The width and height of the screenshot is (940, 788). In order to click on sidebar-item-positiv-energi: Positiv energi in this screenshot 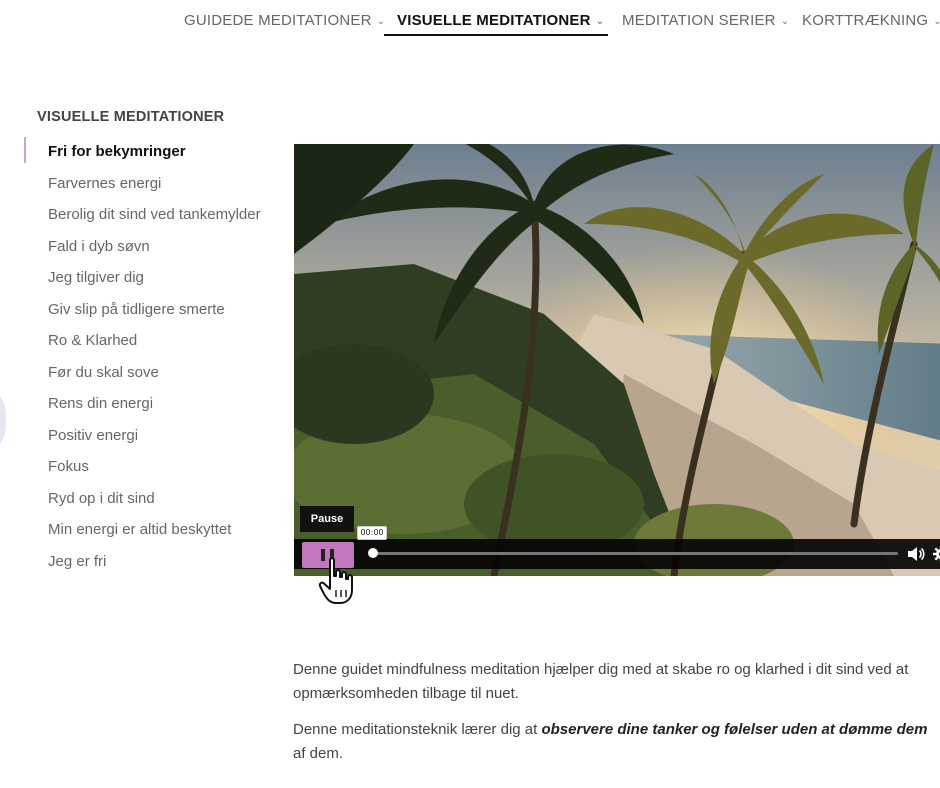, I will do `click(158, 435)`.